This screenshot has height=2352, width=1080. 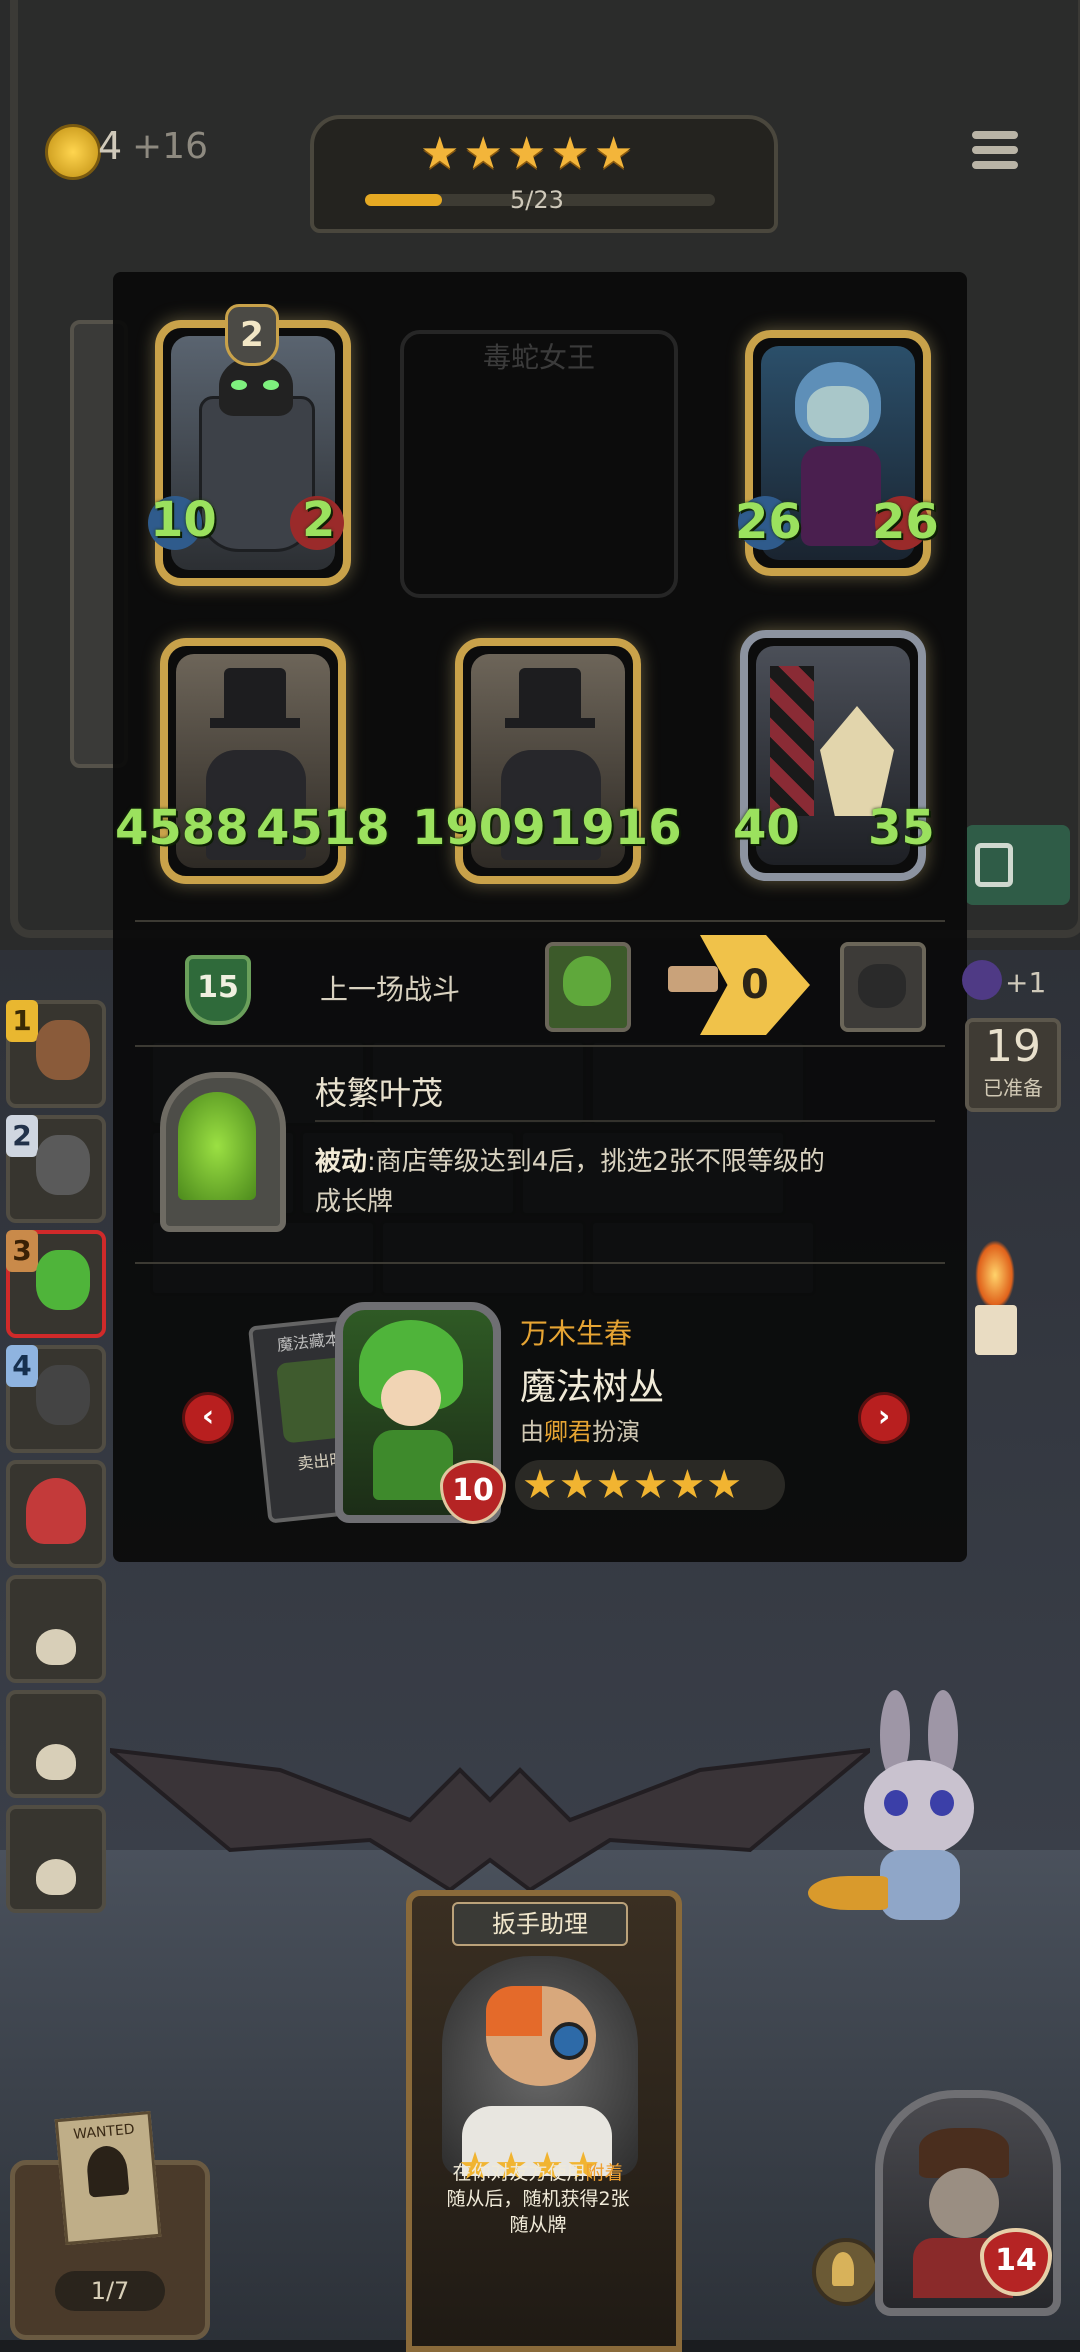 I want to click on ability-desc-line2: 成长牌, so click(x=354, y=1202).